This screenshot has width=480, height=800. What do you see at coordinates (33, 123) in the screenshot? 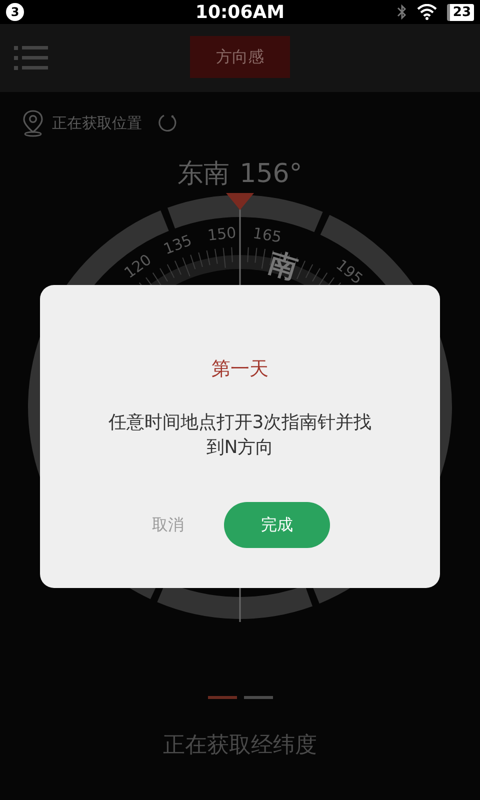
I see `location-pin-icon` at bounding box center [33, 123].